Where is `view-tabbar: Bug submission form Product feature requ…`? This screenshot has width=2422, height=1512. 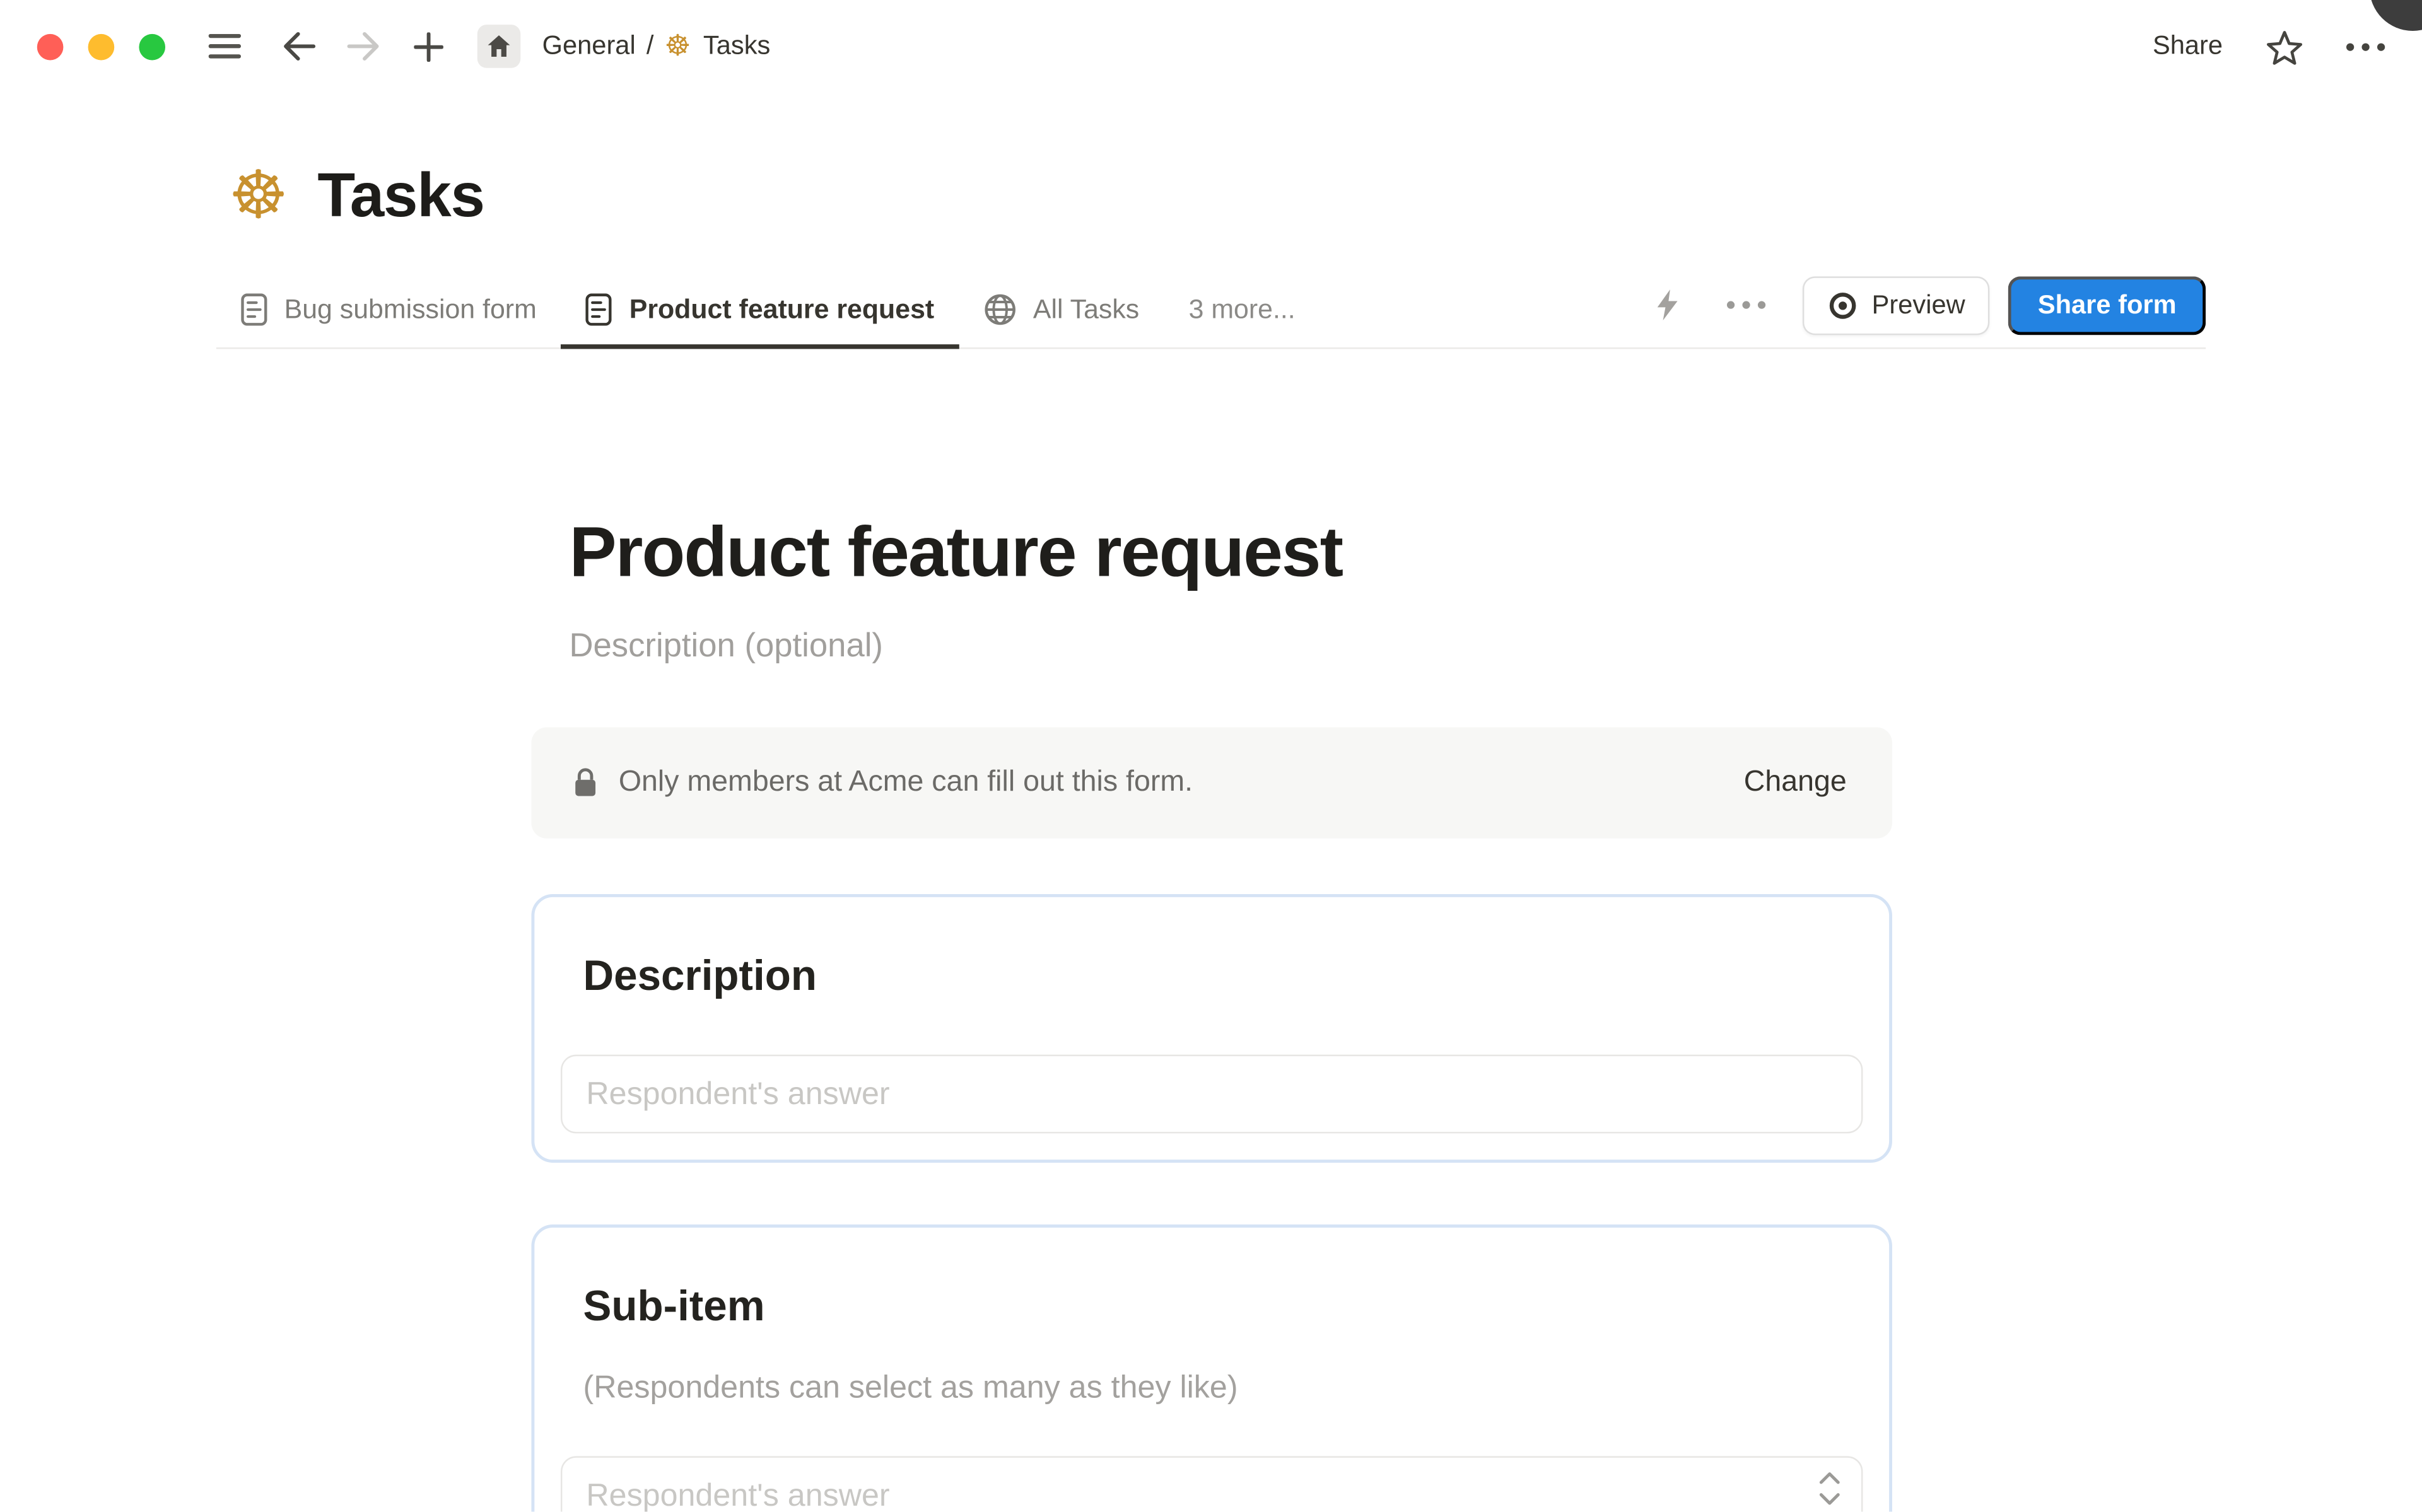
view-tabbar: Bug submission form Product feature requ… is located at coordinates (1211, 311).